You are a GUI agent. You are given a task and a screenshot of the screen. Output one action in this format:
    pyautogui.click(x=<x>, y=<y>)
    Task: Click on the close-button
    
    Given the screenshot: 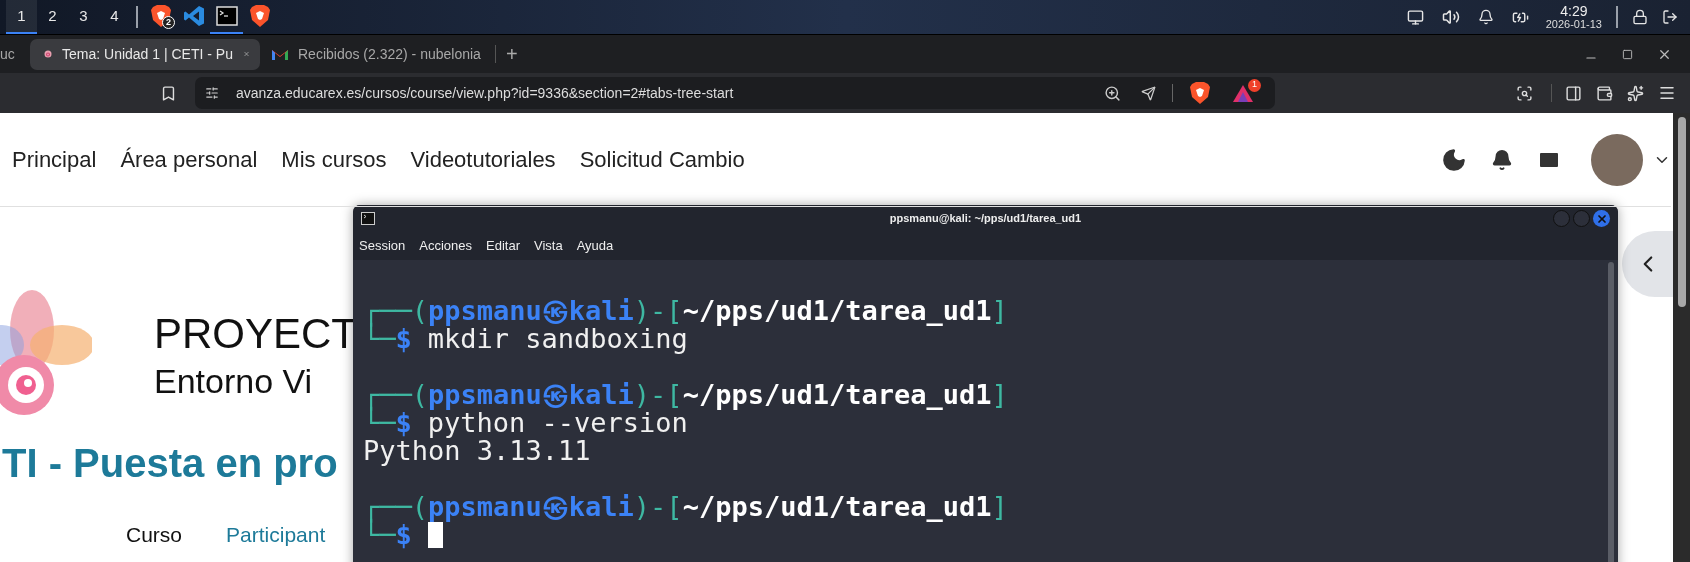 What is the action you would take?
    pyautogui.click(x=1601, y=218)
    